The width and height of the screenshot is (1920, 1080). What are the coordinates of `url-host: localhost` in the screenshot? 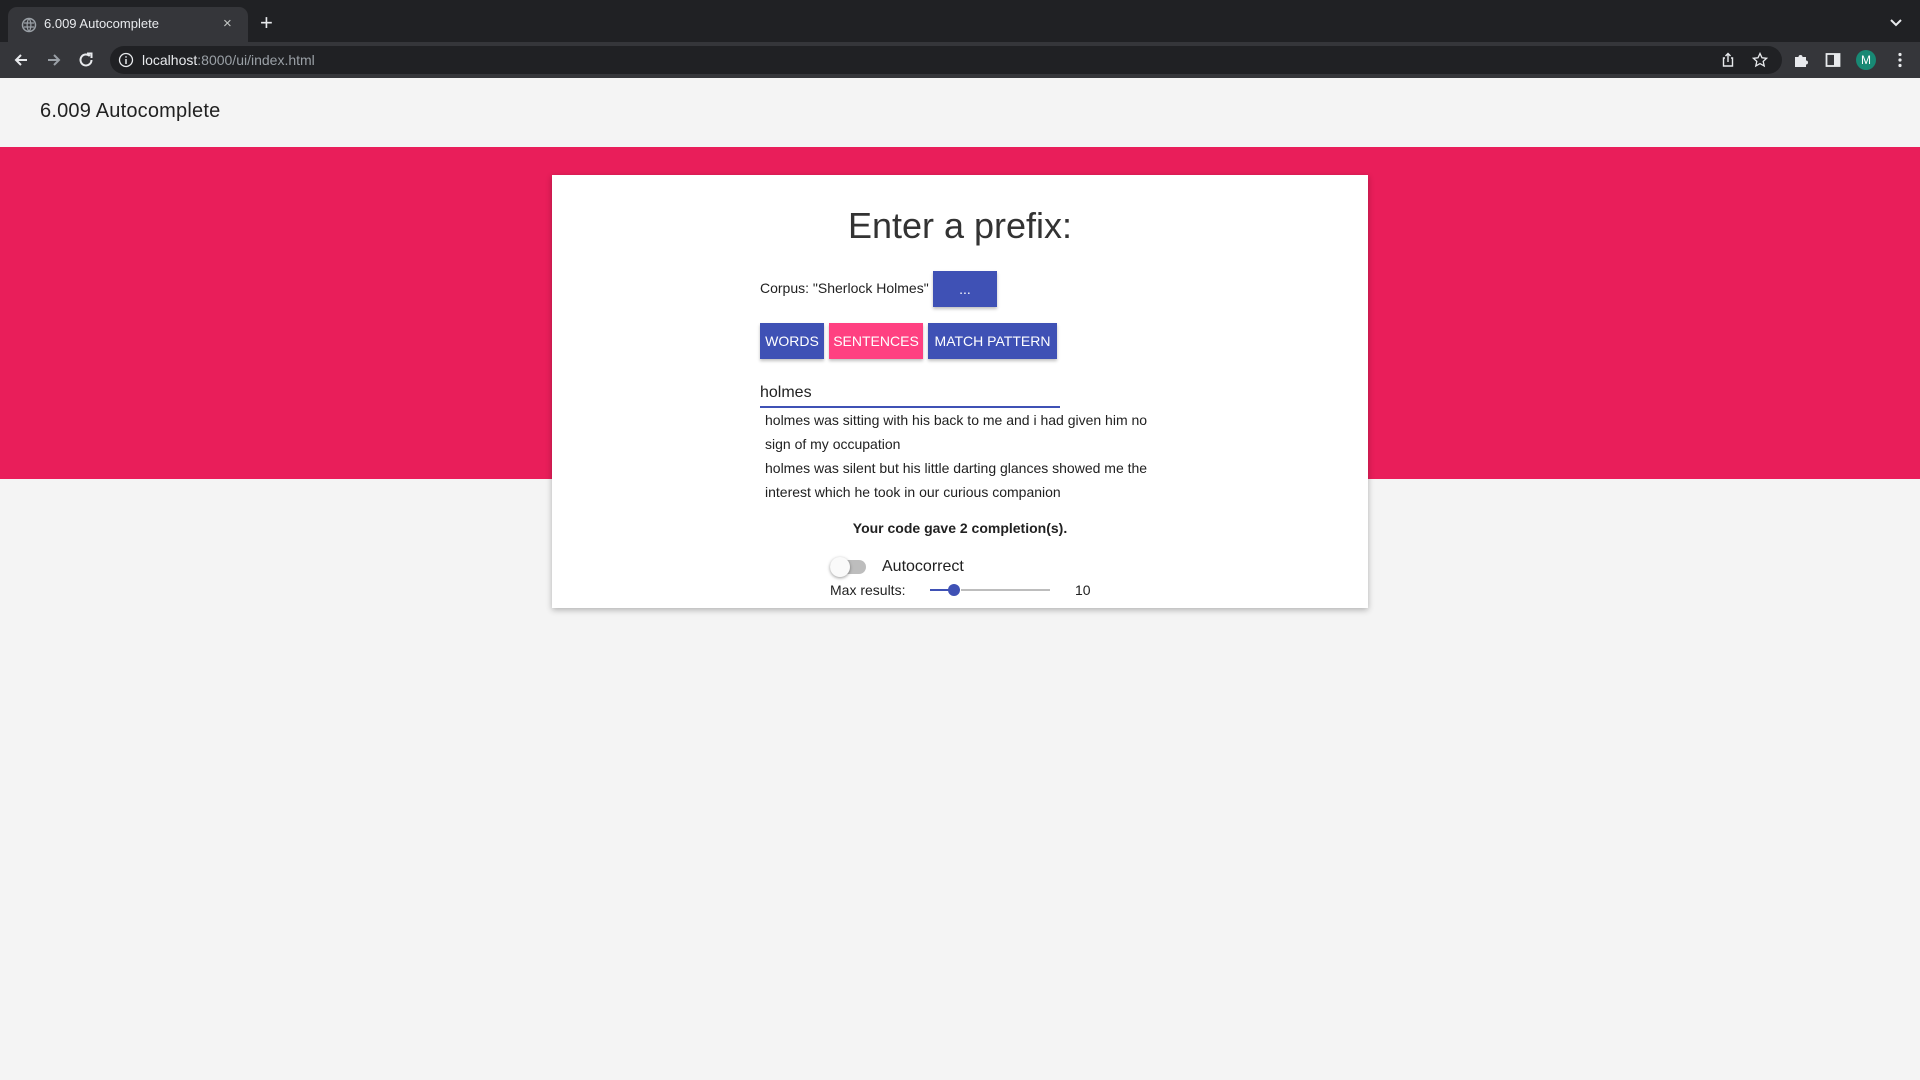 It's located at (170, 60).